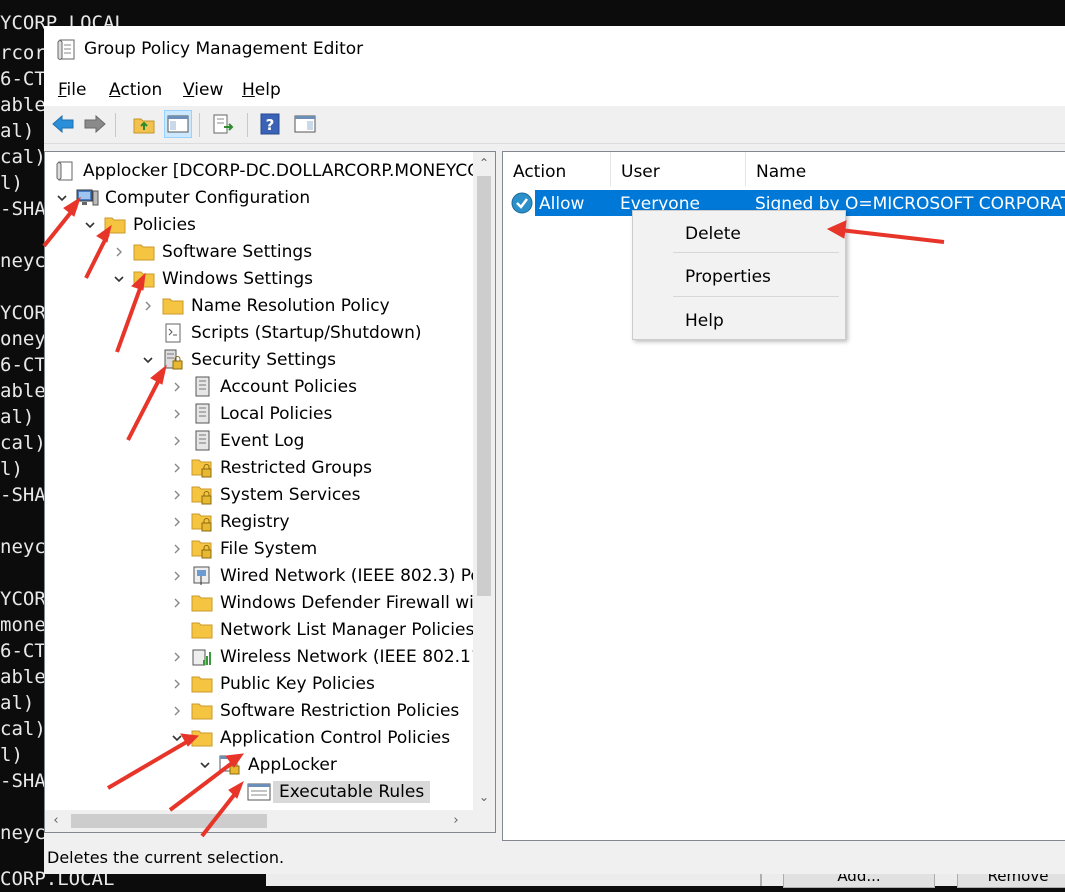 This screenshot has width=1065, height=892. I want to click on no-expander, so click(148, 333).